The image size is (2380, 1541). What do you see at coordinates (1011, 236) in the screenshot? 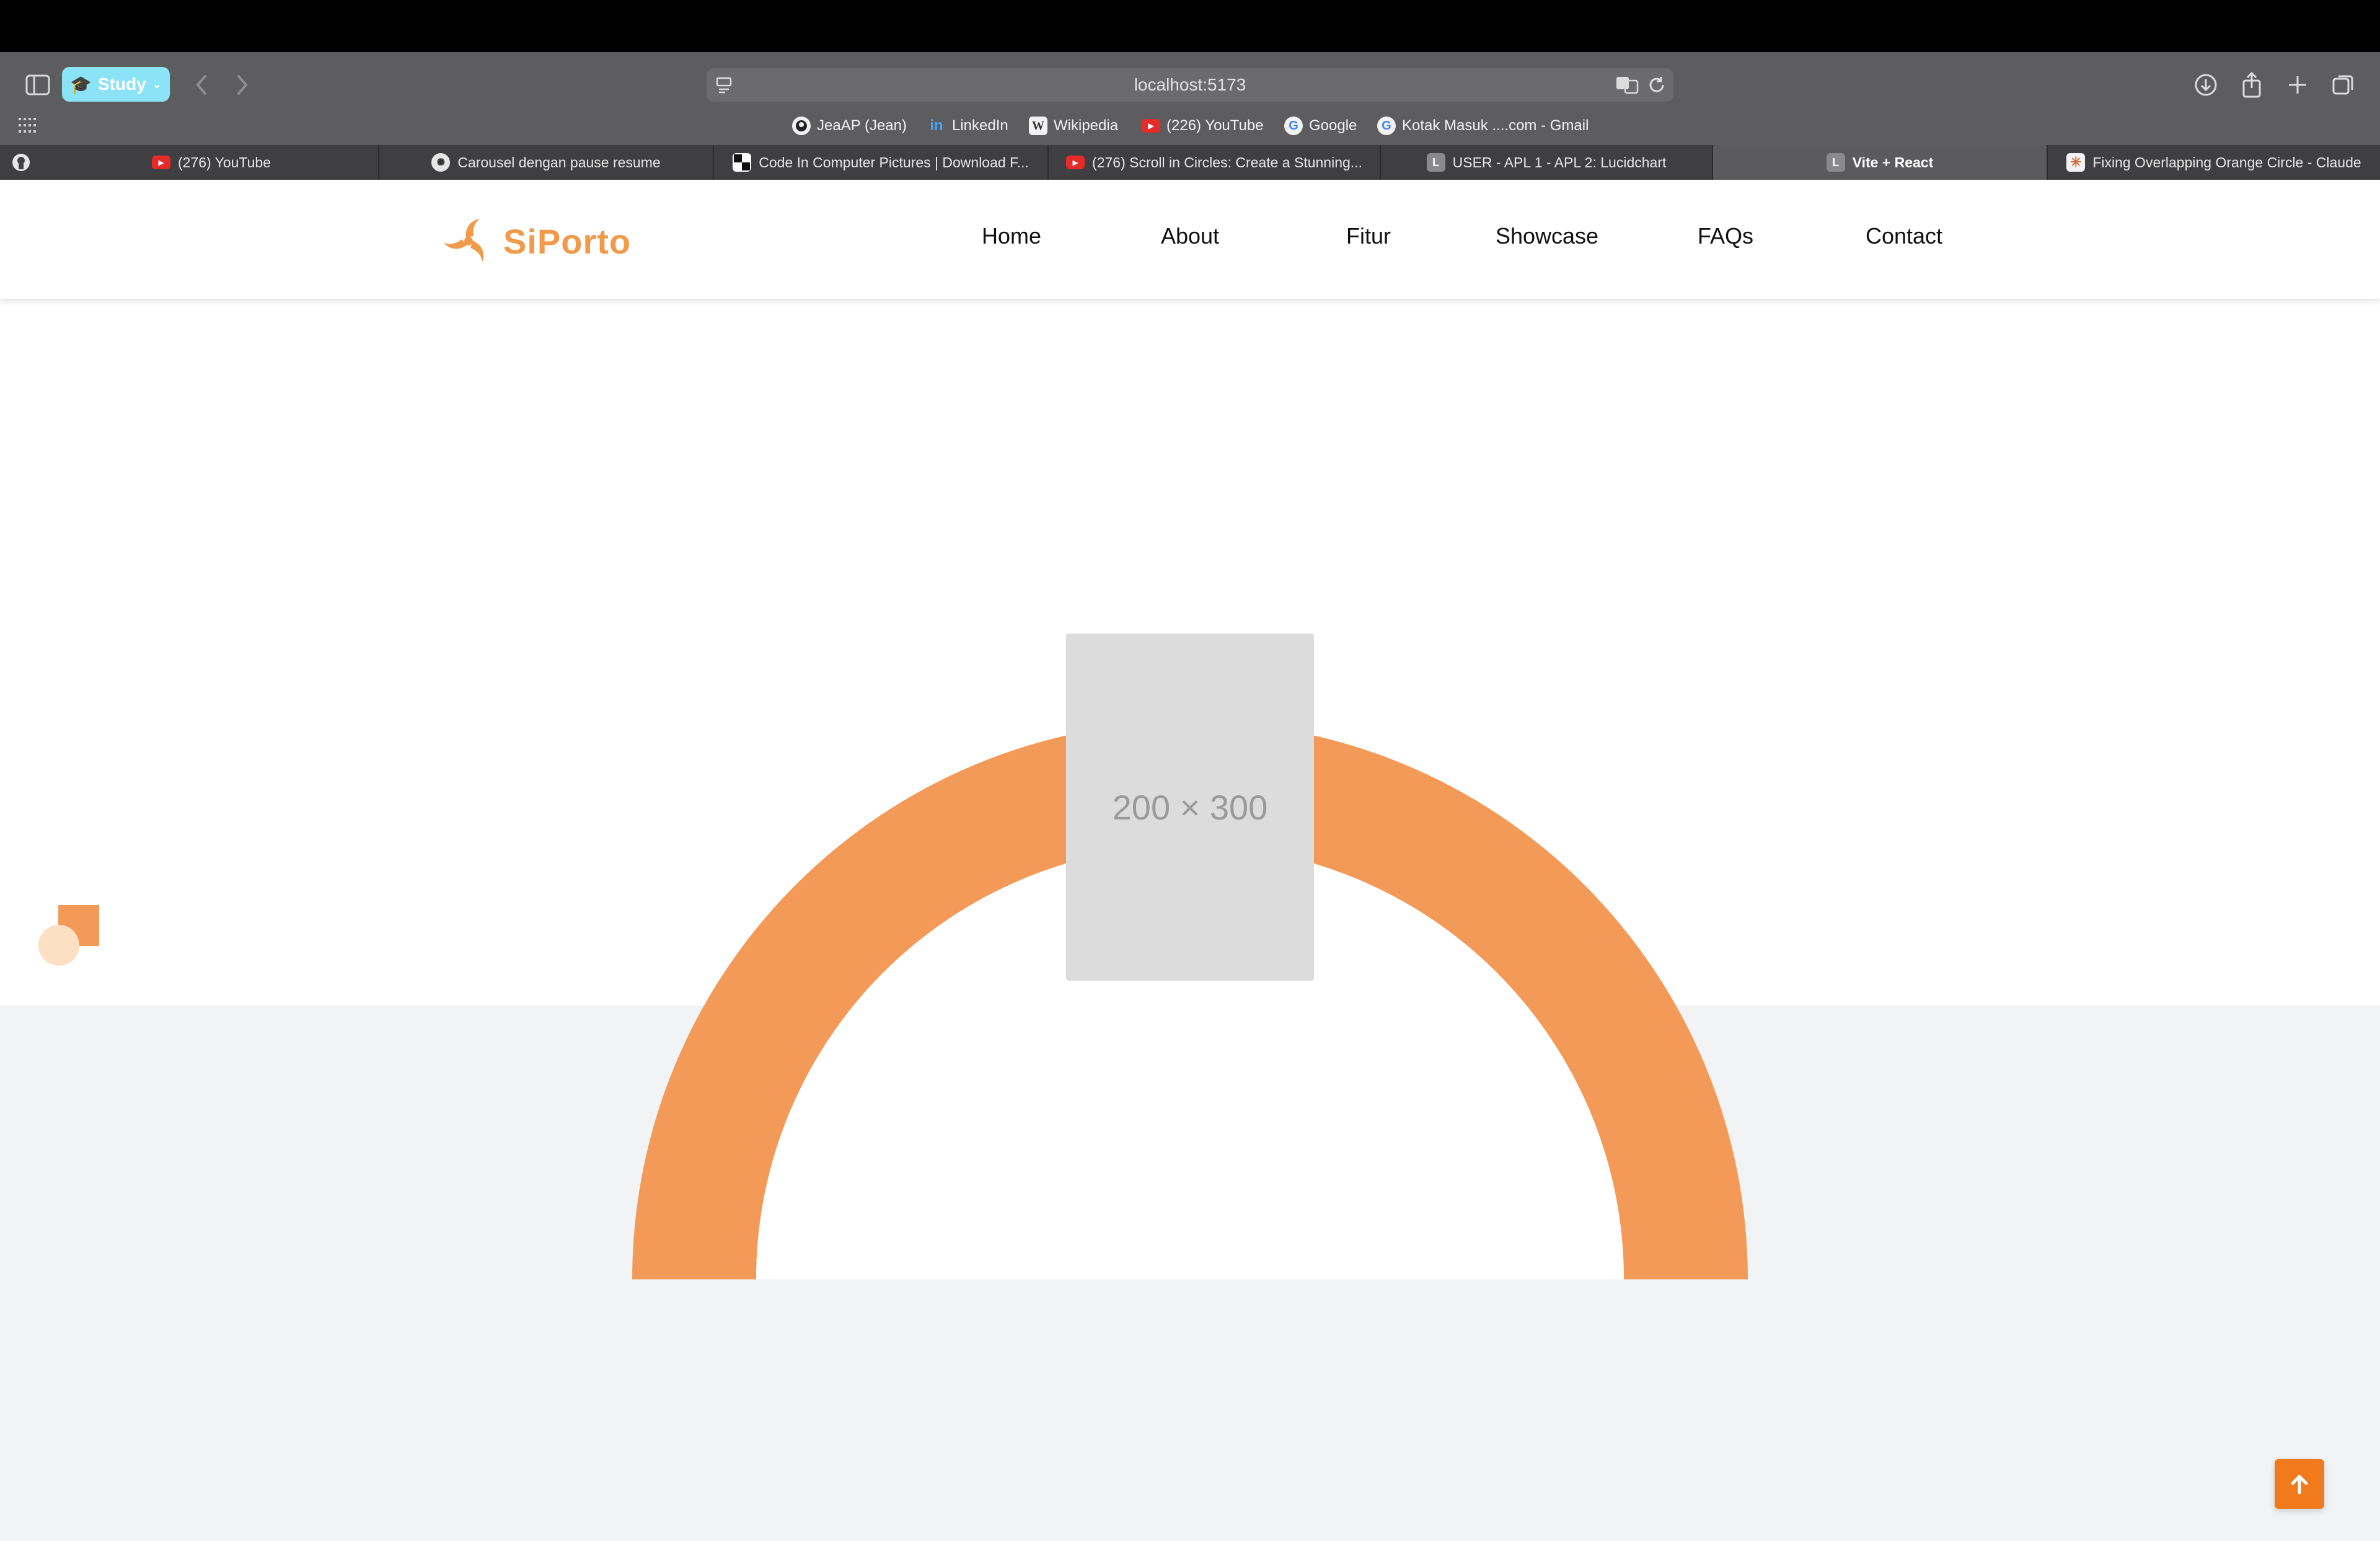
I see `nav-home: Home` at bounding box center [1011, 236].